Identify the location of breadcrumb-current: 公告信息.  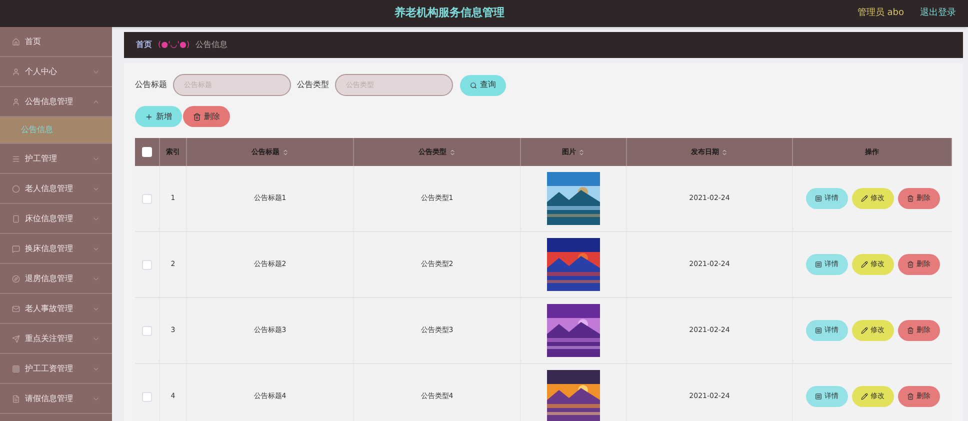
(212, 45).